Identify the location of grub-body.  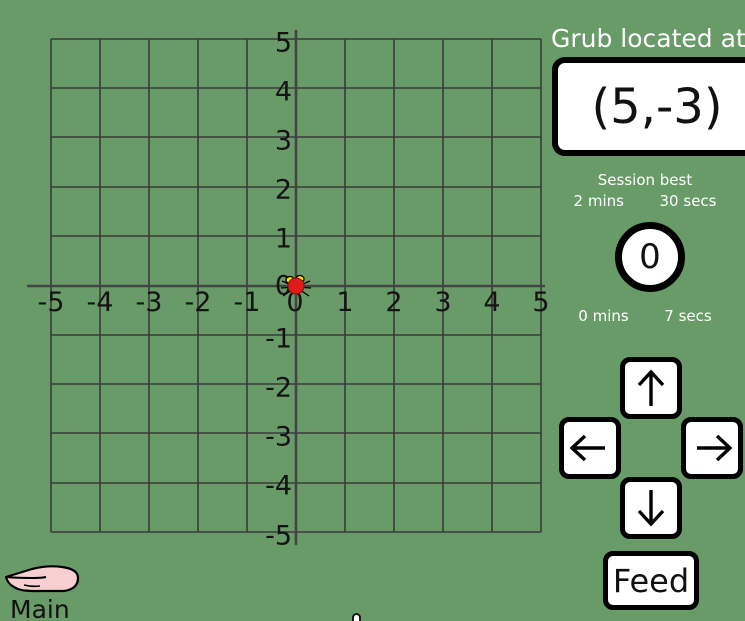
(296, 286).